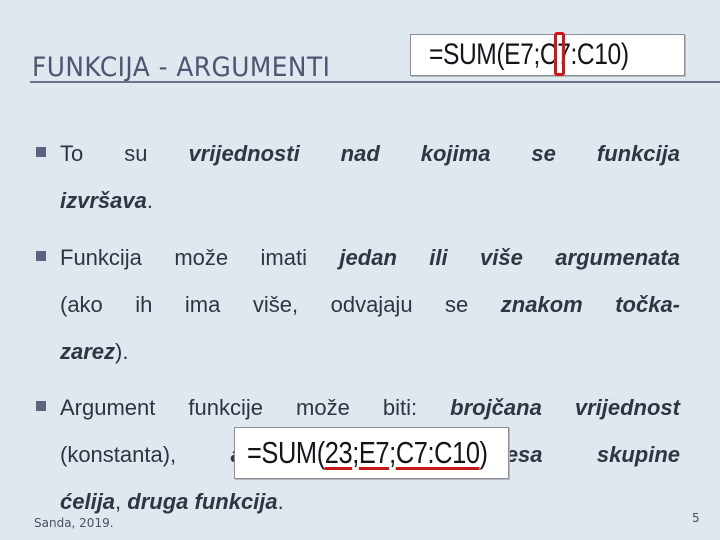 The image size is (720, 540). What do you see at coordinates (88, 501) in the screenshot?
I see `emphasis-text: ćelija` at bounding box center [88, 501].